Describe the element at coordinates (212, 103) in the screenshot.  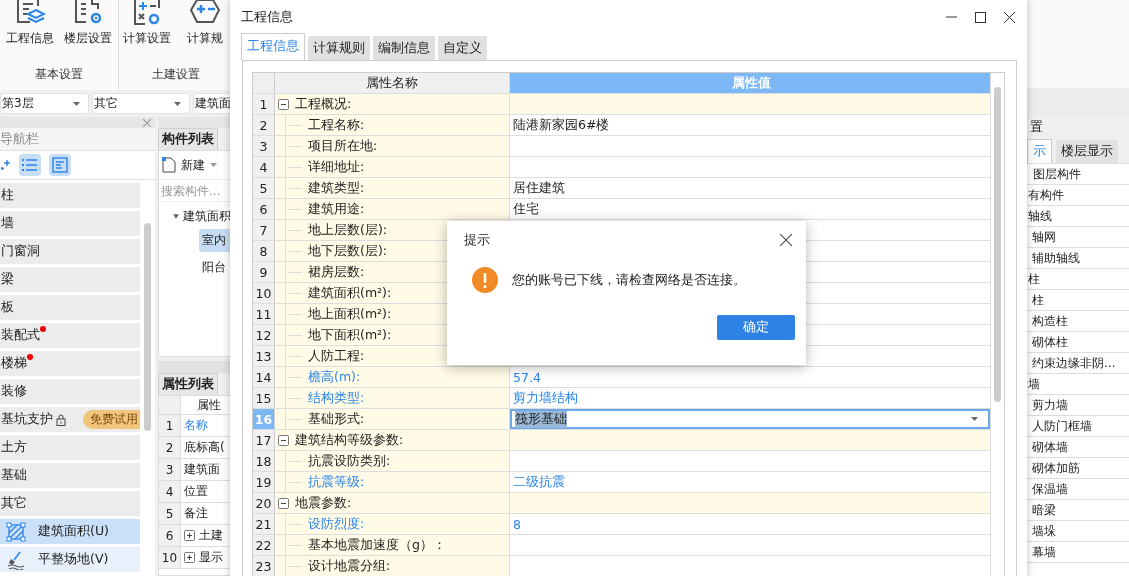
I see `dropdown: 建筑面` at that location.